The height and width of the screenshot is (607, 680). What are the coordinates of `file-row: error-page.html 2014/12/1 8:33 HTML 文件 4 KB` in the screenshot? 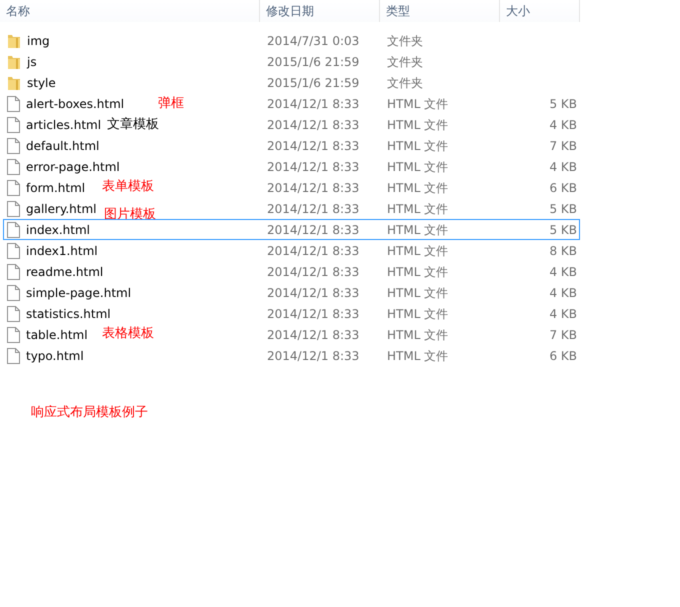 It's located at (291, 166).